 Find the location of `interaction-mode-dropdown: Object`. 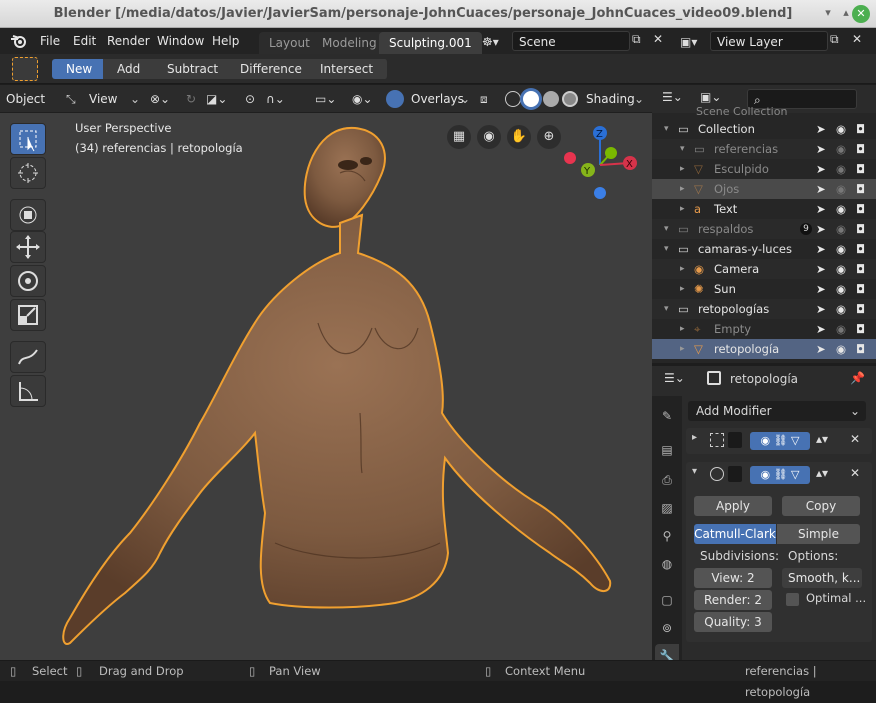

interaction-mode-dropdown: Object is located at coordinates (25, 99).